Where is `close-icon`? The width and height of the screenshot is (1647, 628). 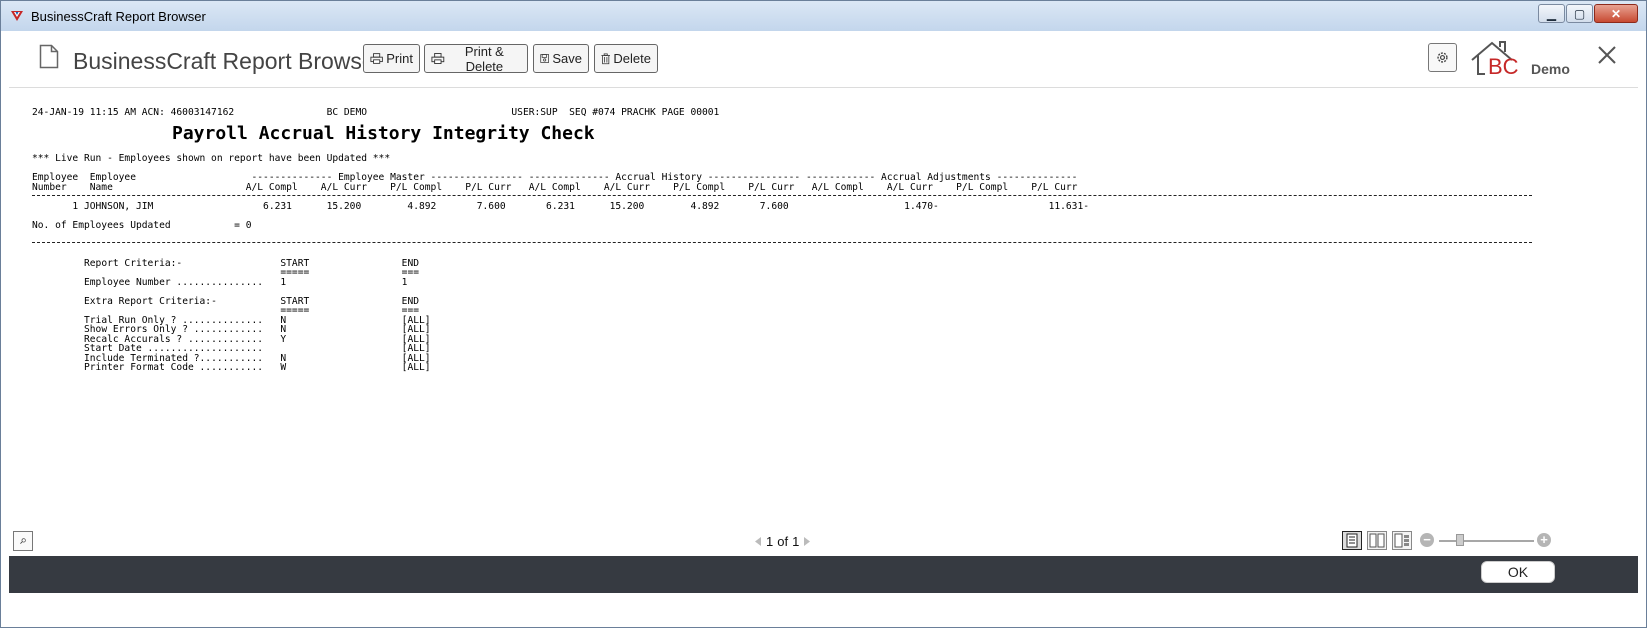 close-icon is located at coordinates (1607, 55).